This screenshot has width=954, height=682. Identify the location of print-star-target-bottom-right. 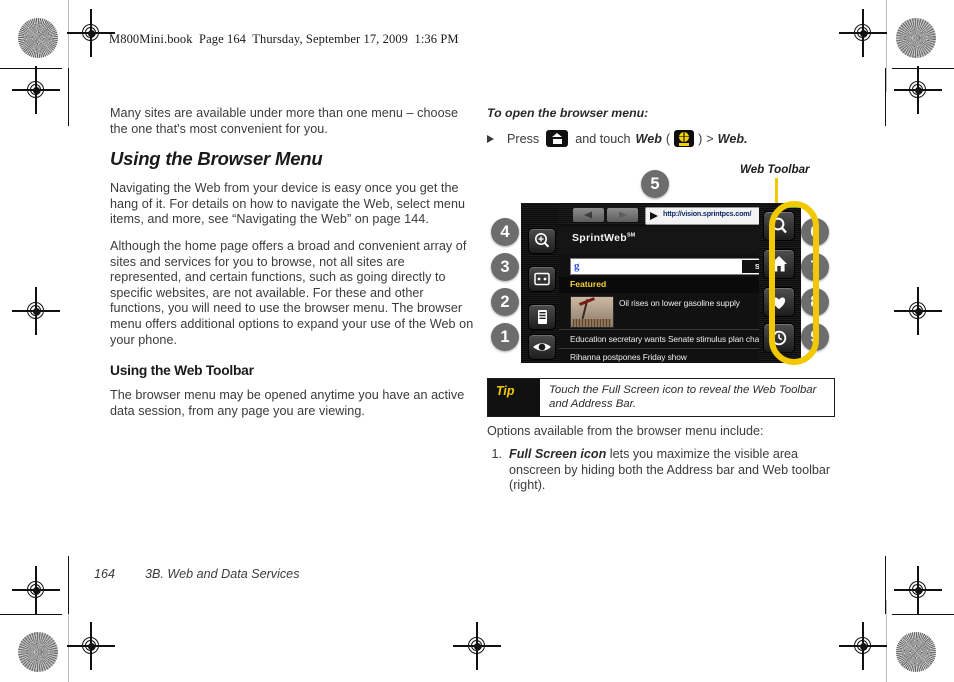
(916, 652).